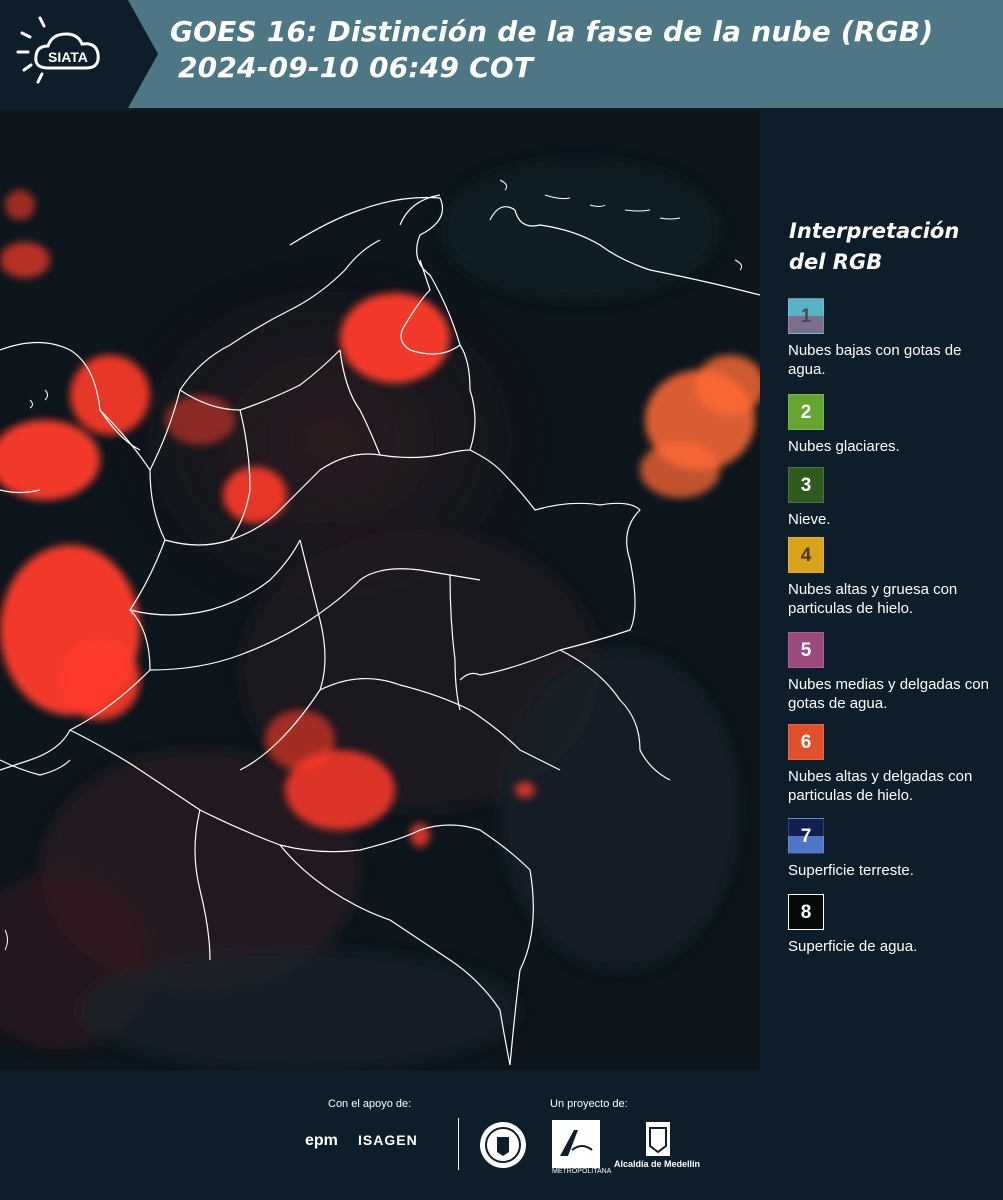 The height and width of the screenshot is (1200, 1003). I want to click on legend-number: 5, so click(806, 650).